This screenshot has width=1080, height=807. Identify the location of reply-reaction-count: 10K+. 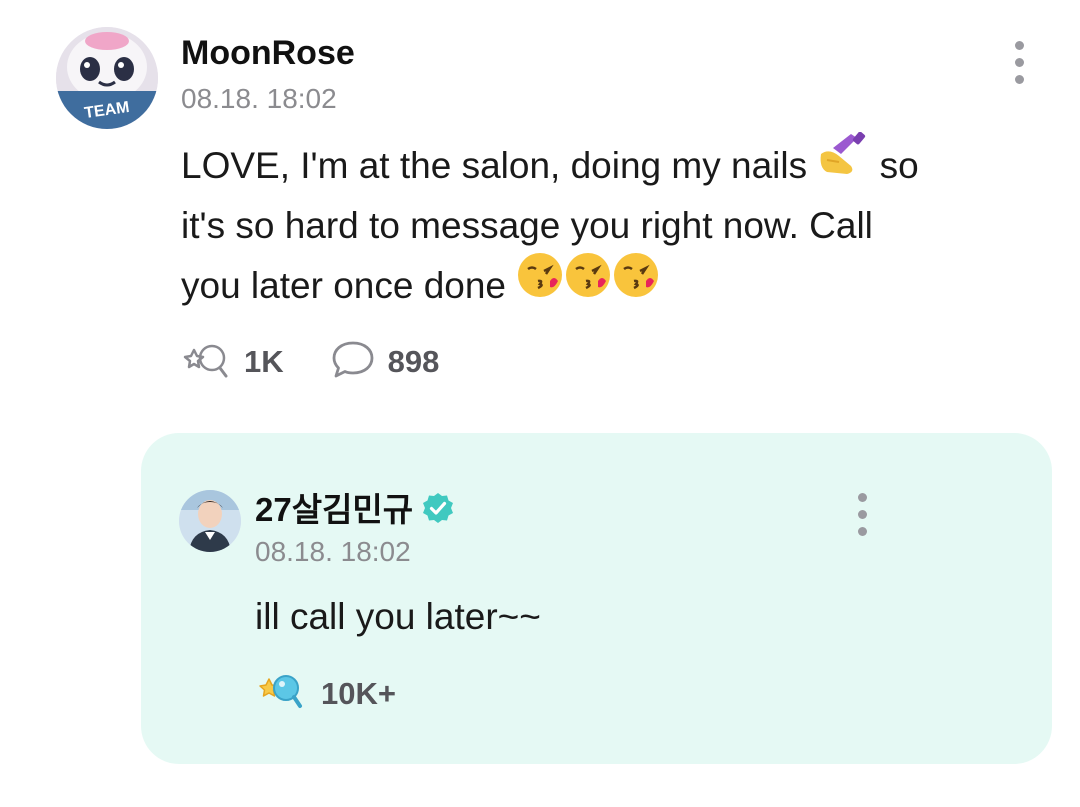
(358, 693).